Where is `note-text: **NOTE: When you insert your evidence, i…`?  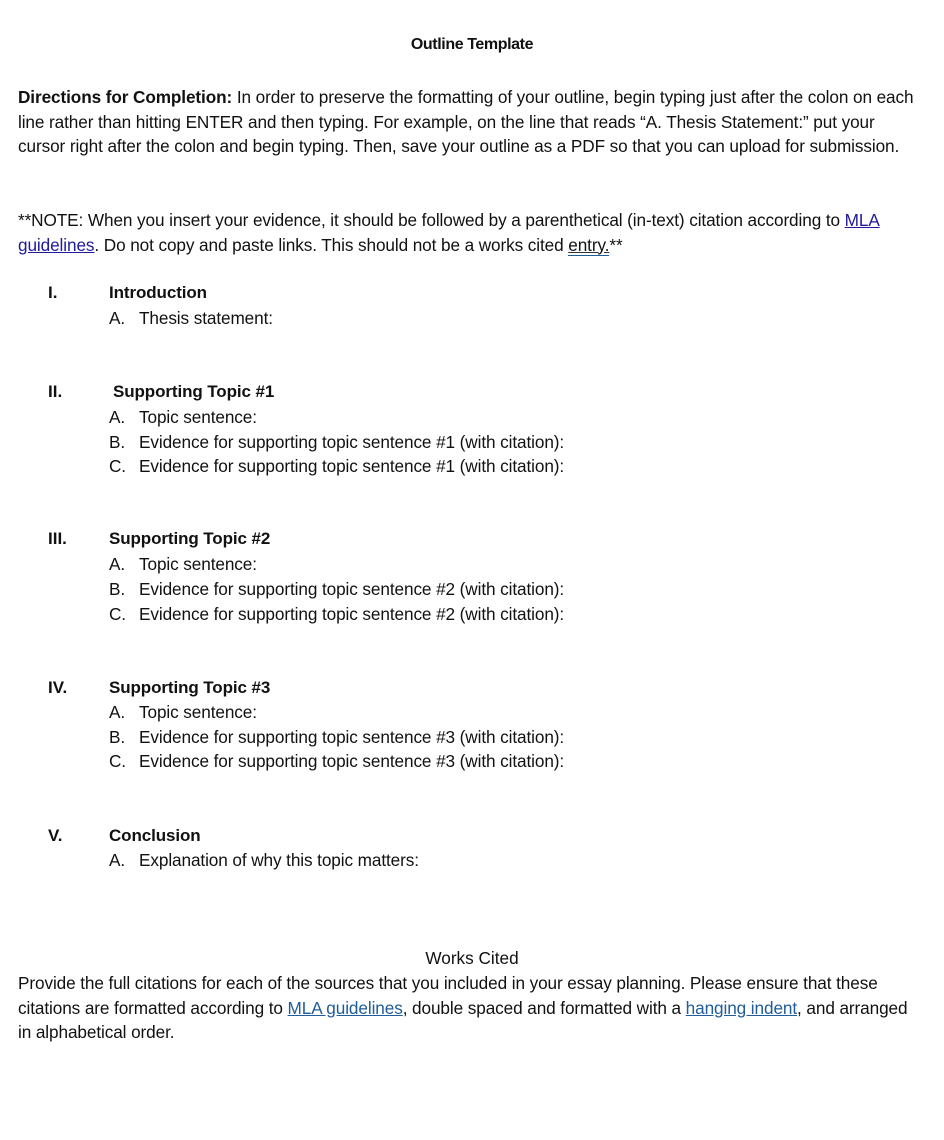
note-text: **NOTE: When you insert your evidence, i… is located at coordinates (431, 220).